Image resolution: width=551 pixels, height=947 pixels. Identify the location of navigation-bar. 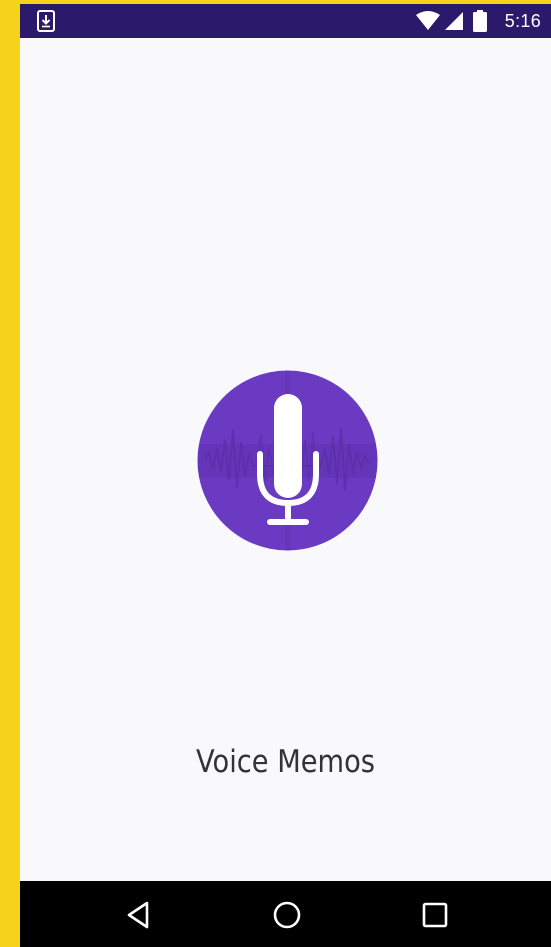
(285, 914).